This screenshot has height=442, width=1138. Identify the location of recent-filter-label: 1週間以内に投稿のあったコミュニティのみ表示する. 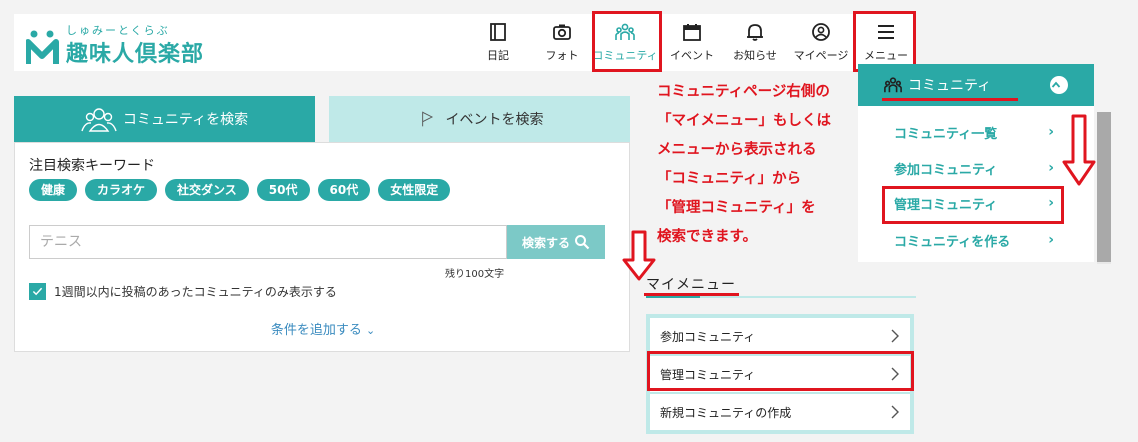
(195, 292).